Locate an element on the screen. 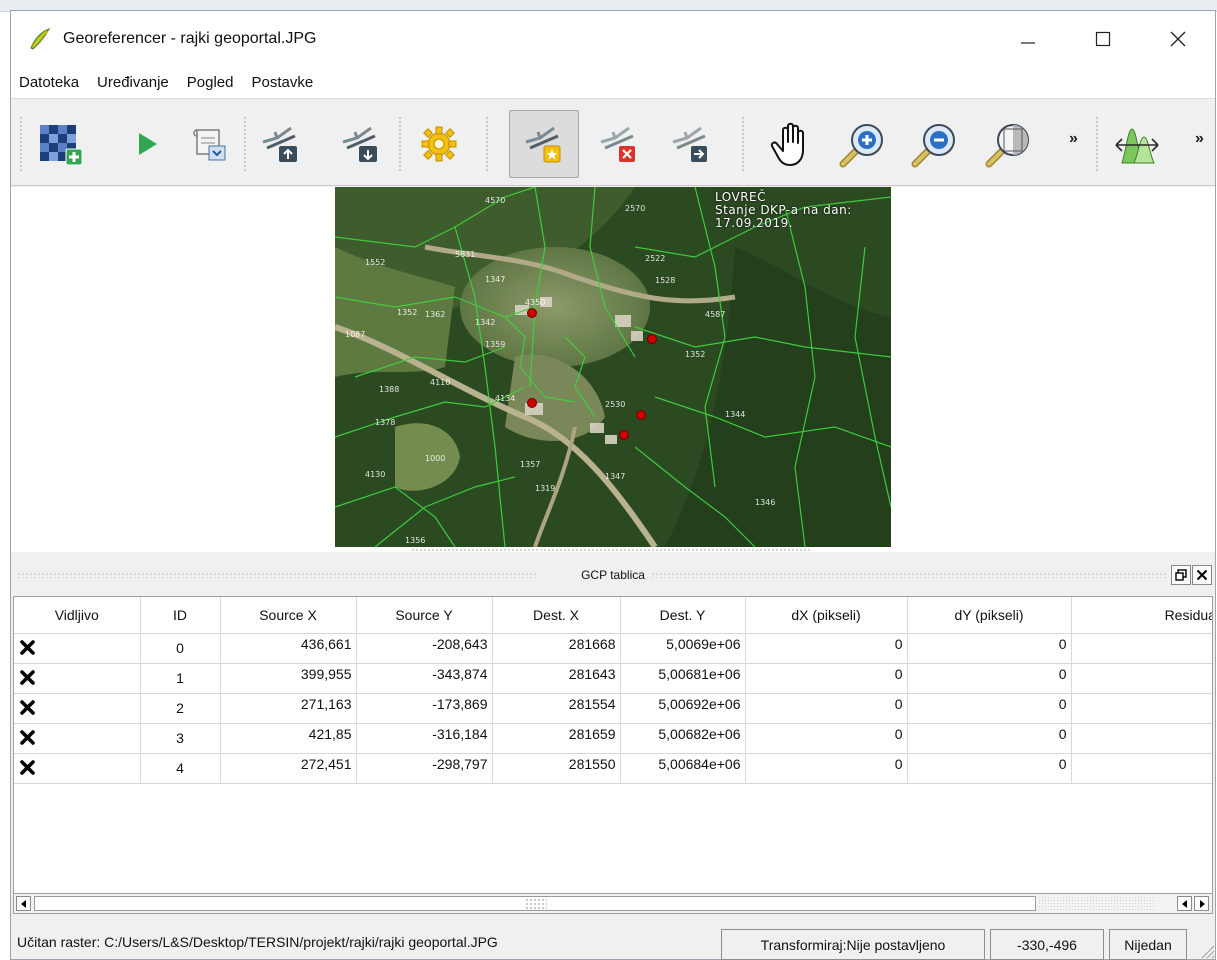  column-header: Dest. Y is located at coordinates (683, 615).